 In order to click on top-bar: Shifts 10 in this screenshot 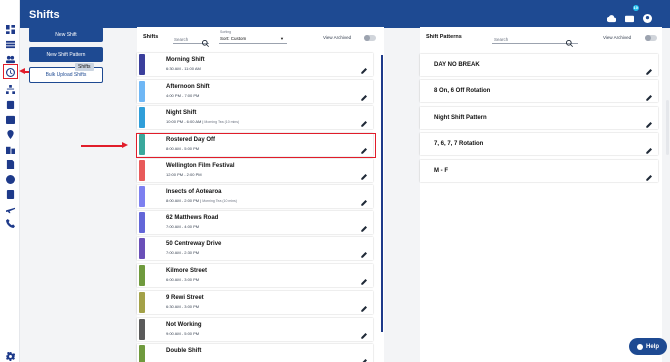, I will do `click(345, 14)`.